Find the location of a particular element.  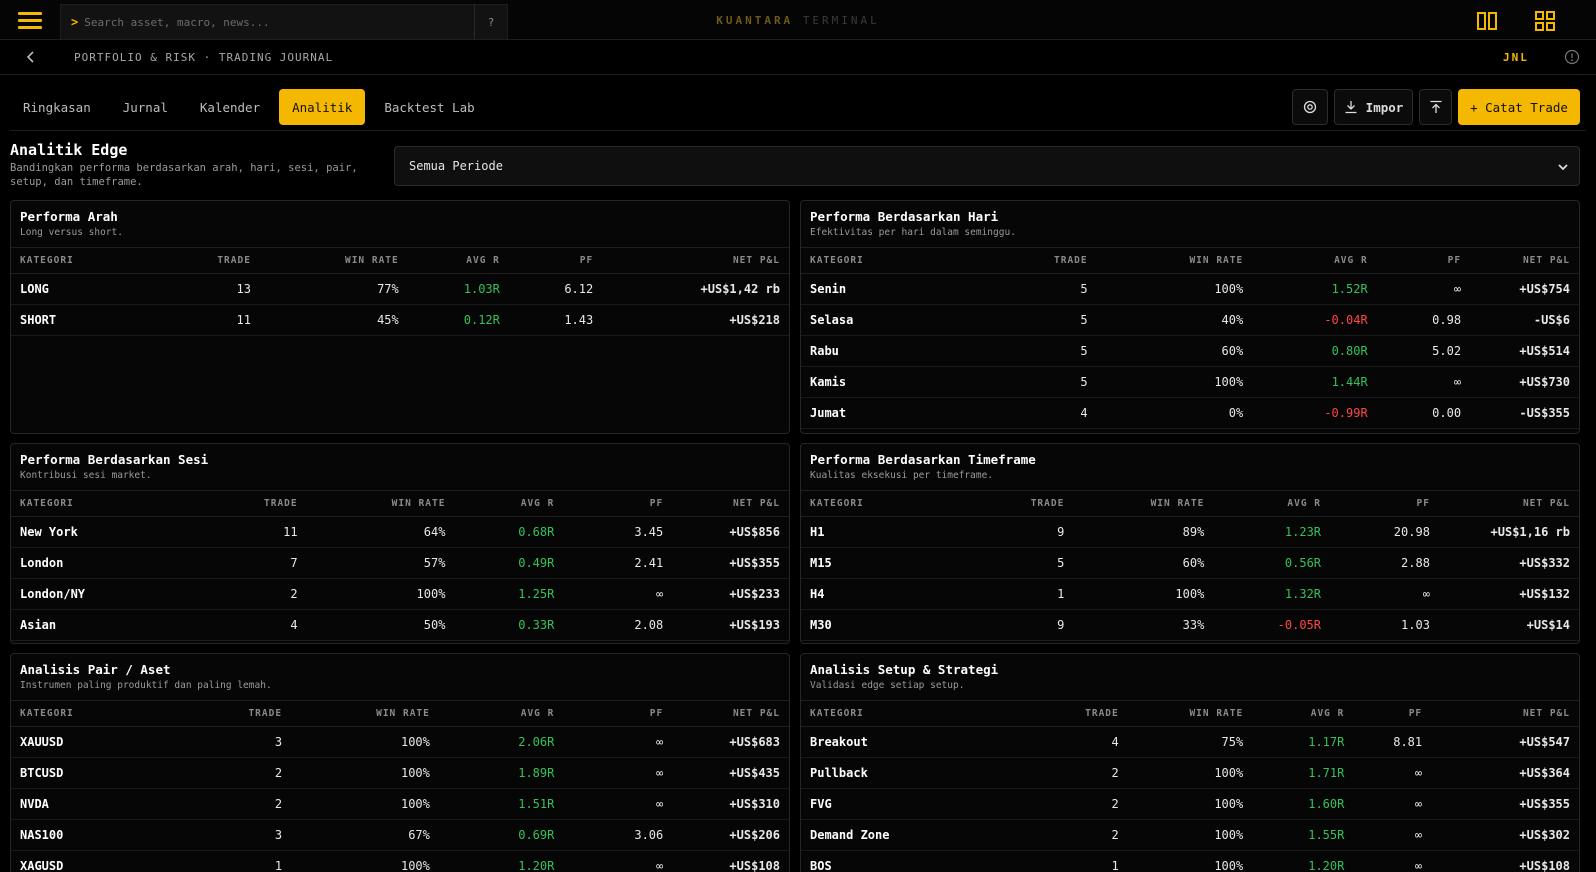

table-row: NVDA 2 100% 1.51R ∞ +US$310 is located at coordinates (400, 804).